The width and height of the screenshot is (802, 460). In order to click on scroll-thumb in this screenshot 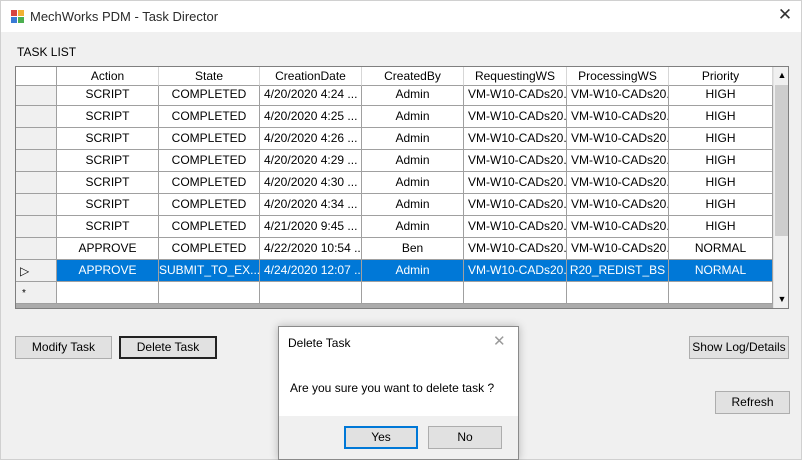, I will do `click(781, 160)`.